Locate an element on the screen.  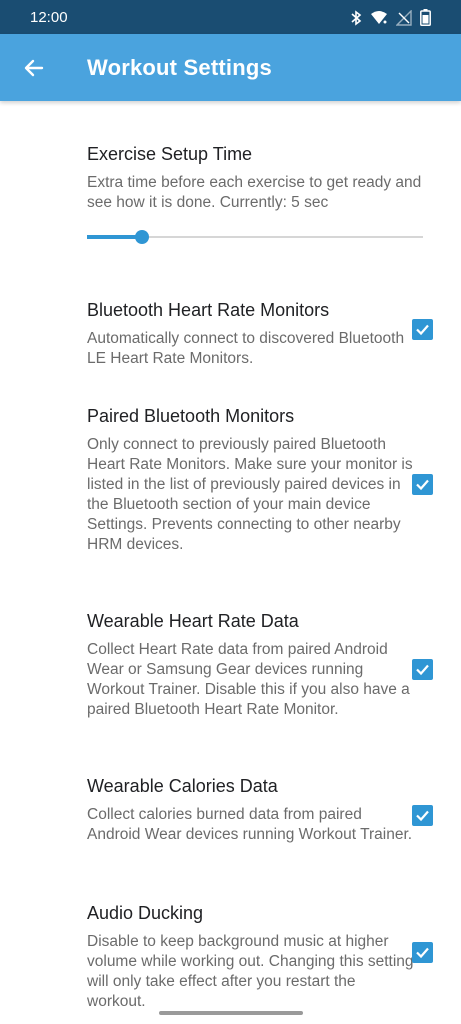
paired-monitors-checkbox is located at coordinates (422, 484).